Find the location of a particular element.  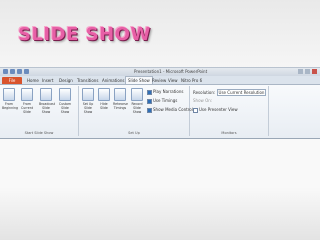

play-narrations-checkbox: Play Narrations is located at coordinates (165, 92).